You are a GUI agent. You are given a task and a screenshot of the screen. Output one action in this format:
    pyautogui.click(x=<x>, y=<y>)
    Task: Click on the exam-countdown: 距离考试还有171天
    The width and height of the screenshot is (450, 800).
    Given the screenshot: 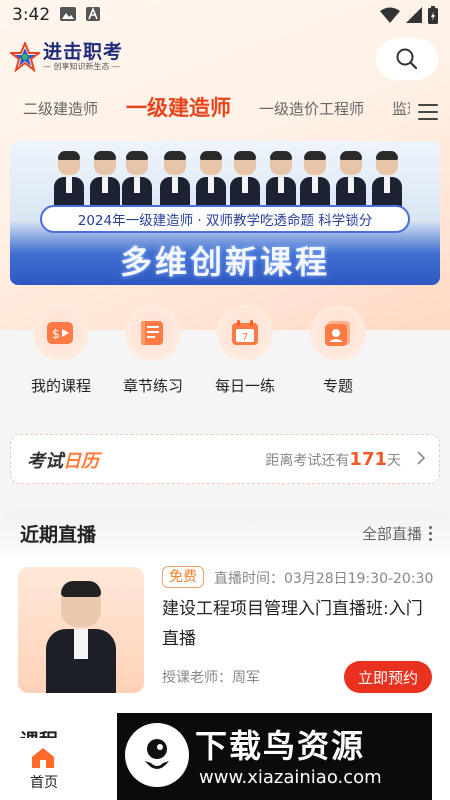 What is the action you would take?
    pyautogui.click(x=333, y=459)
    